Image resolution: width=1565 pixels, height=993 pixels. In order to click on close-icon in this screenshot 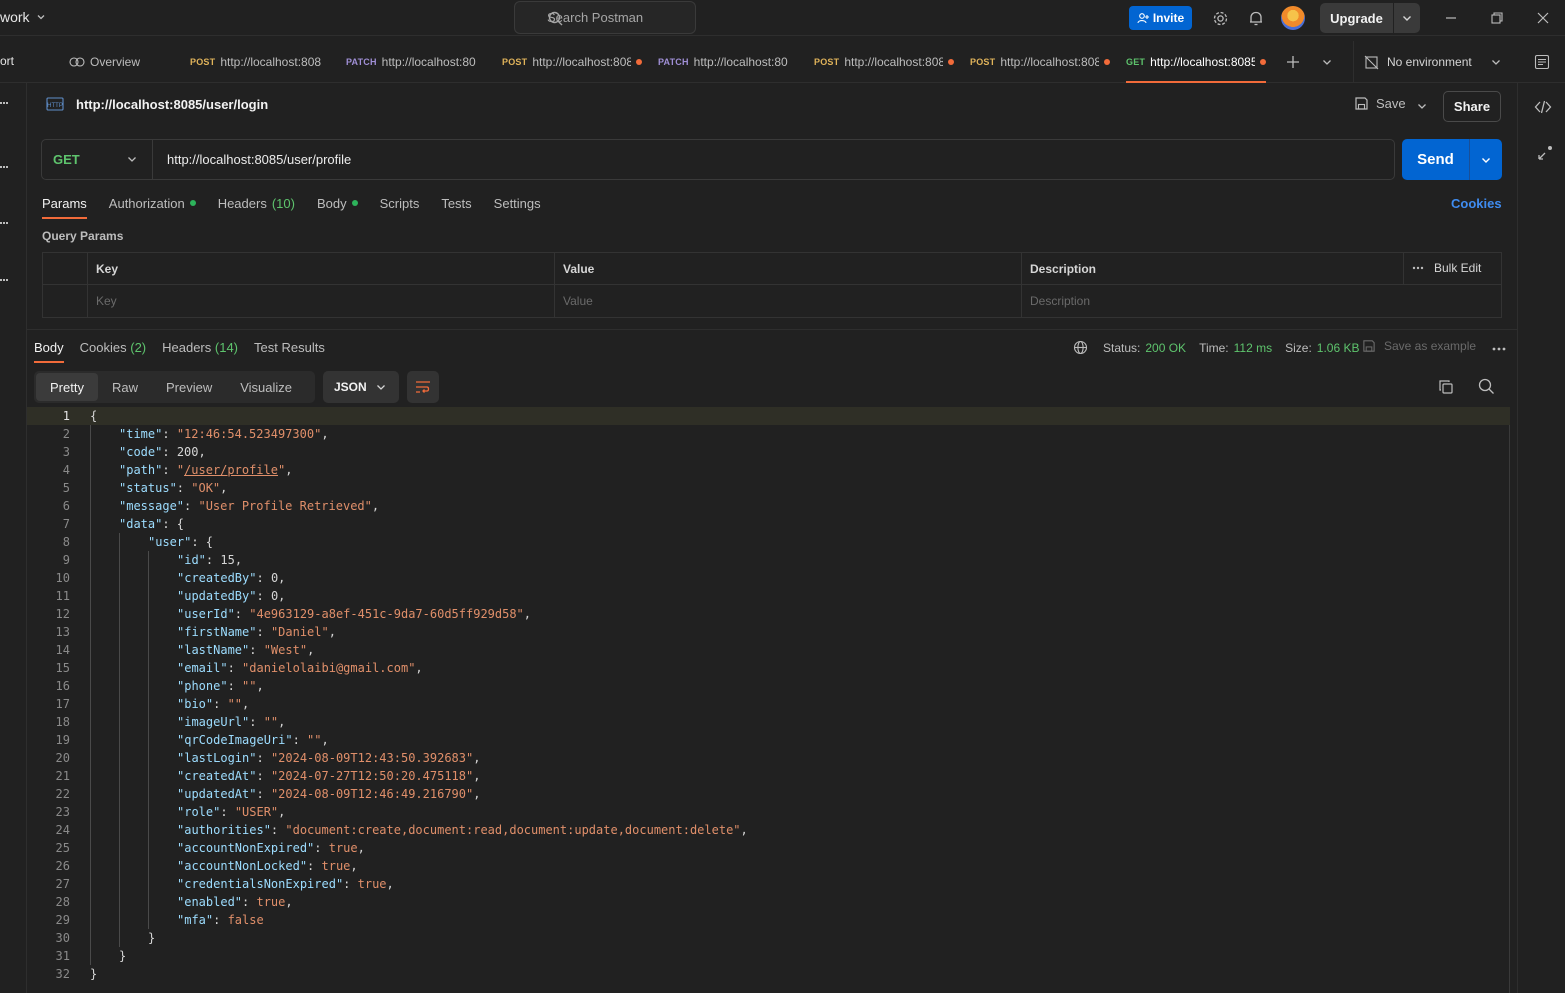, I will do `click(1543, 18)`.